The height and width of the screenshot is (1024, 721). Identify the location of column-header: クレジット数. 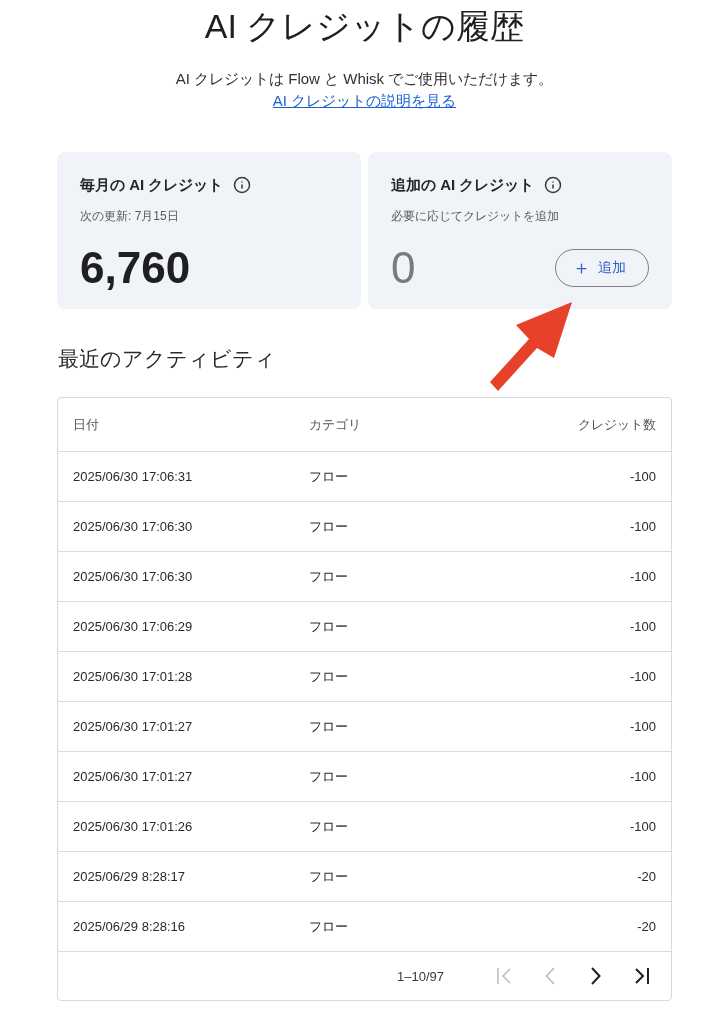
(617, 424).